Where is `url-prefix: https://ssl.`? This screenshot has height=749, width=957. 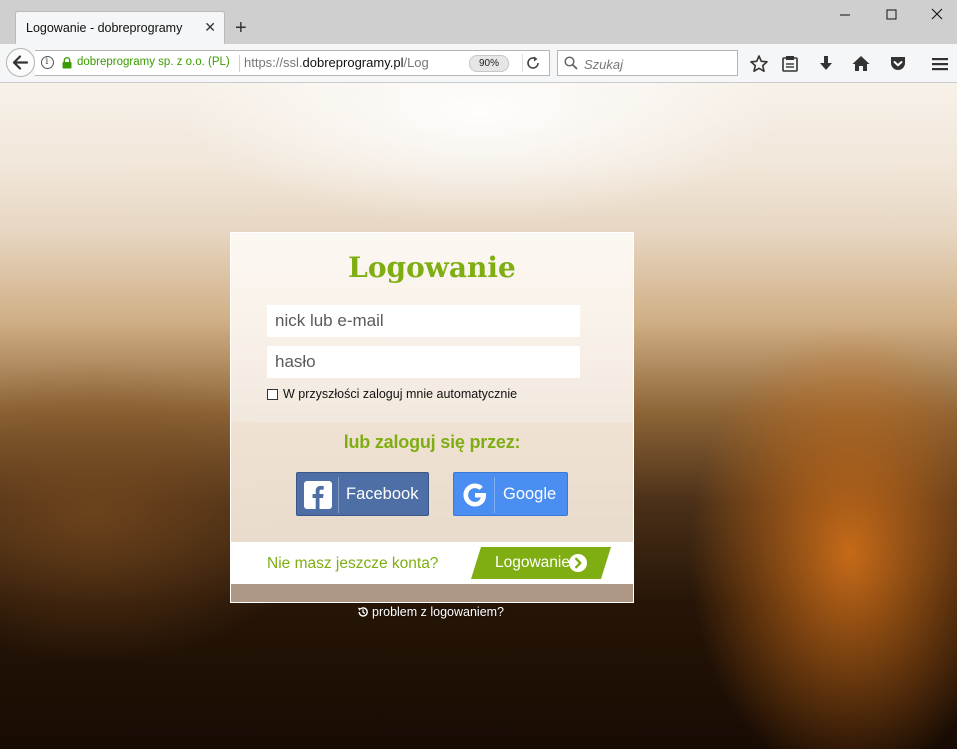 url-prefix: https://ssl. is located at coordinates (273, 62).